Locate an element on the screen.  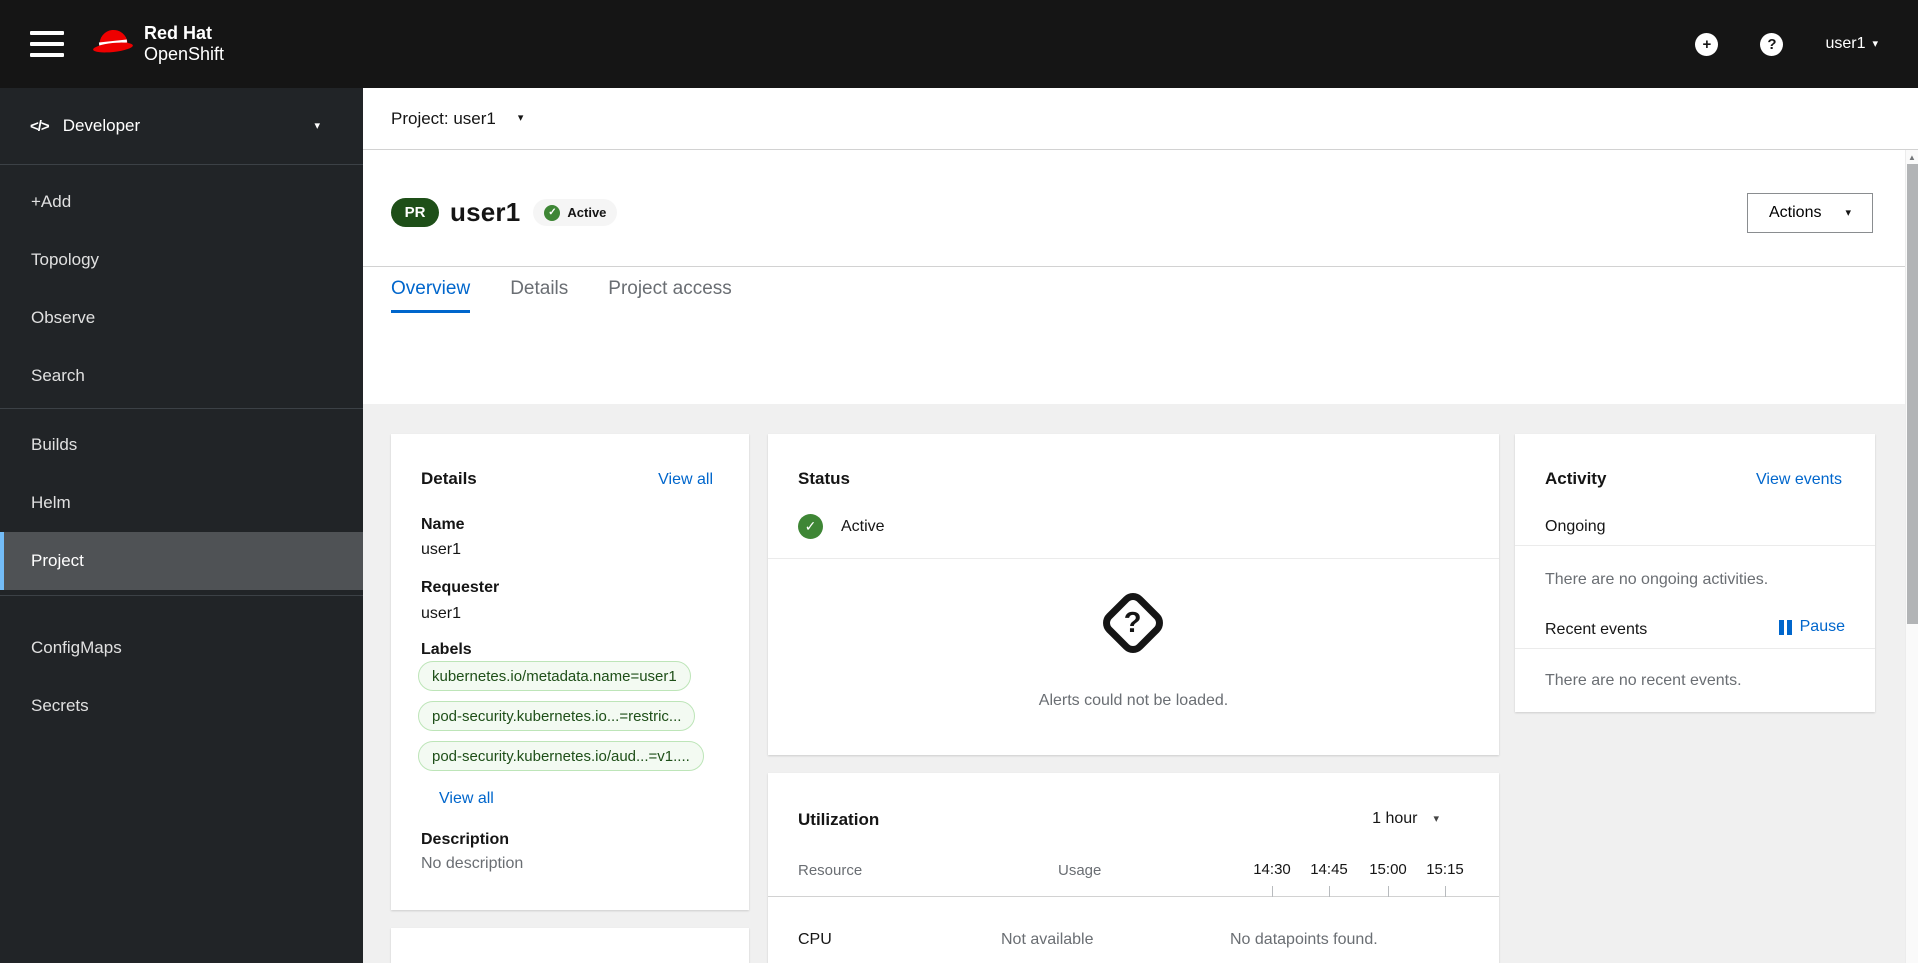
perspective-switcher: </> Developer ▾ is located at coordinates (181, 126).